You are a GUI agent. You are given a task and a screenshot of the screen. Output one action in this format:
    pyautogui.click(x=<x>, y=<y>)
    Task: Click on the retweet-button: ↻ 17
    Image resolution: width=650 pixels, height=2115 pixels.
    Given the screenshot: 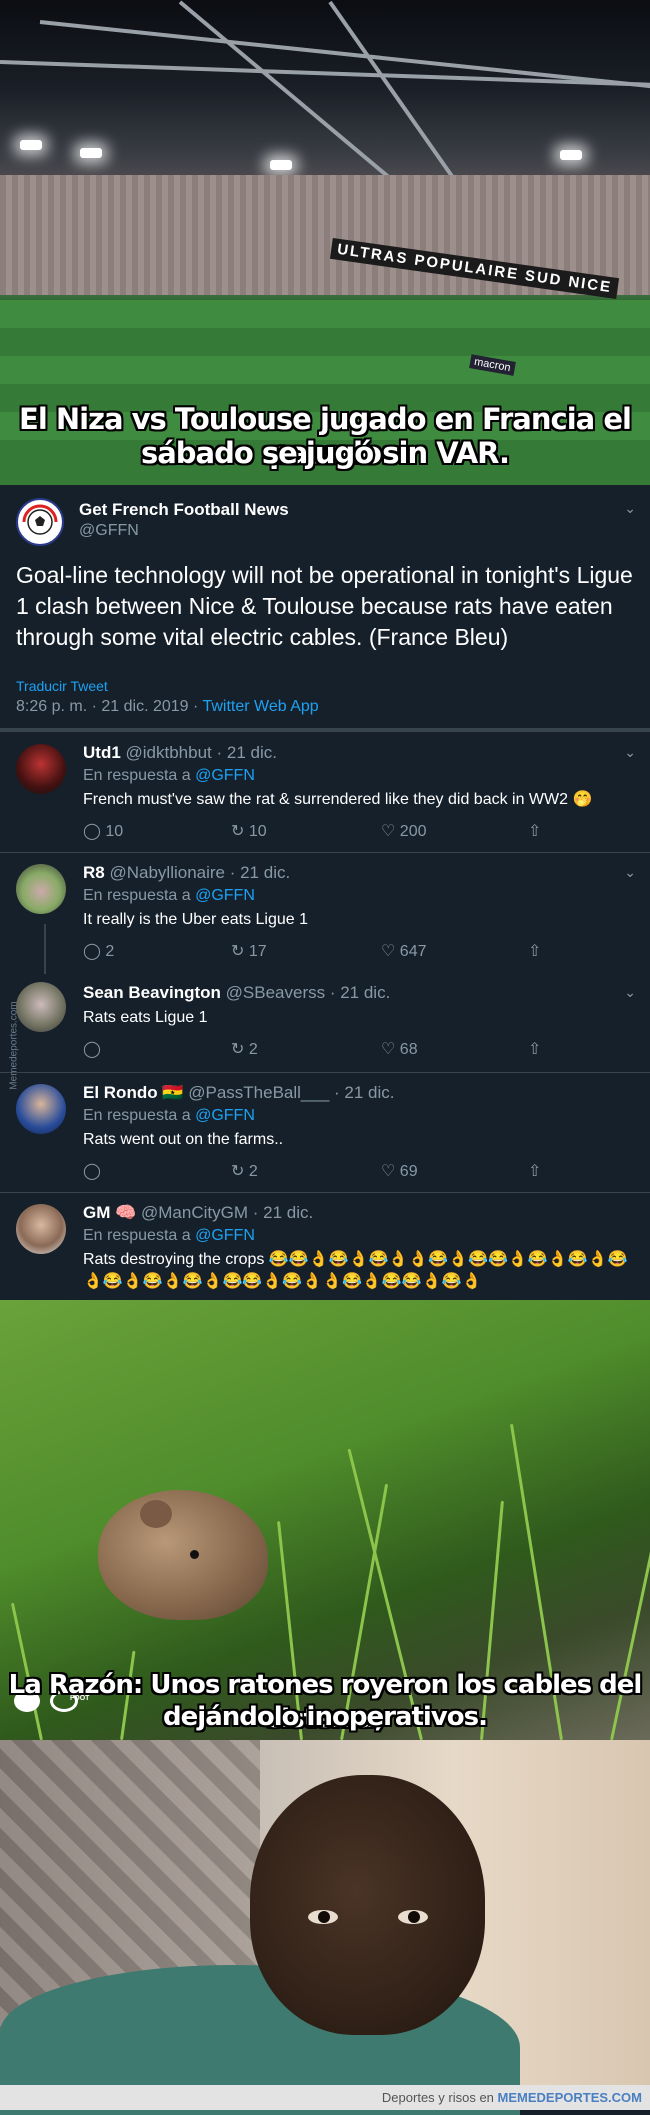 What is the action you would take?
    pyautogui.click(x=249, y=951)
    